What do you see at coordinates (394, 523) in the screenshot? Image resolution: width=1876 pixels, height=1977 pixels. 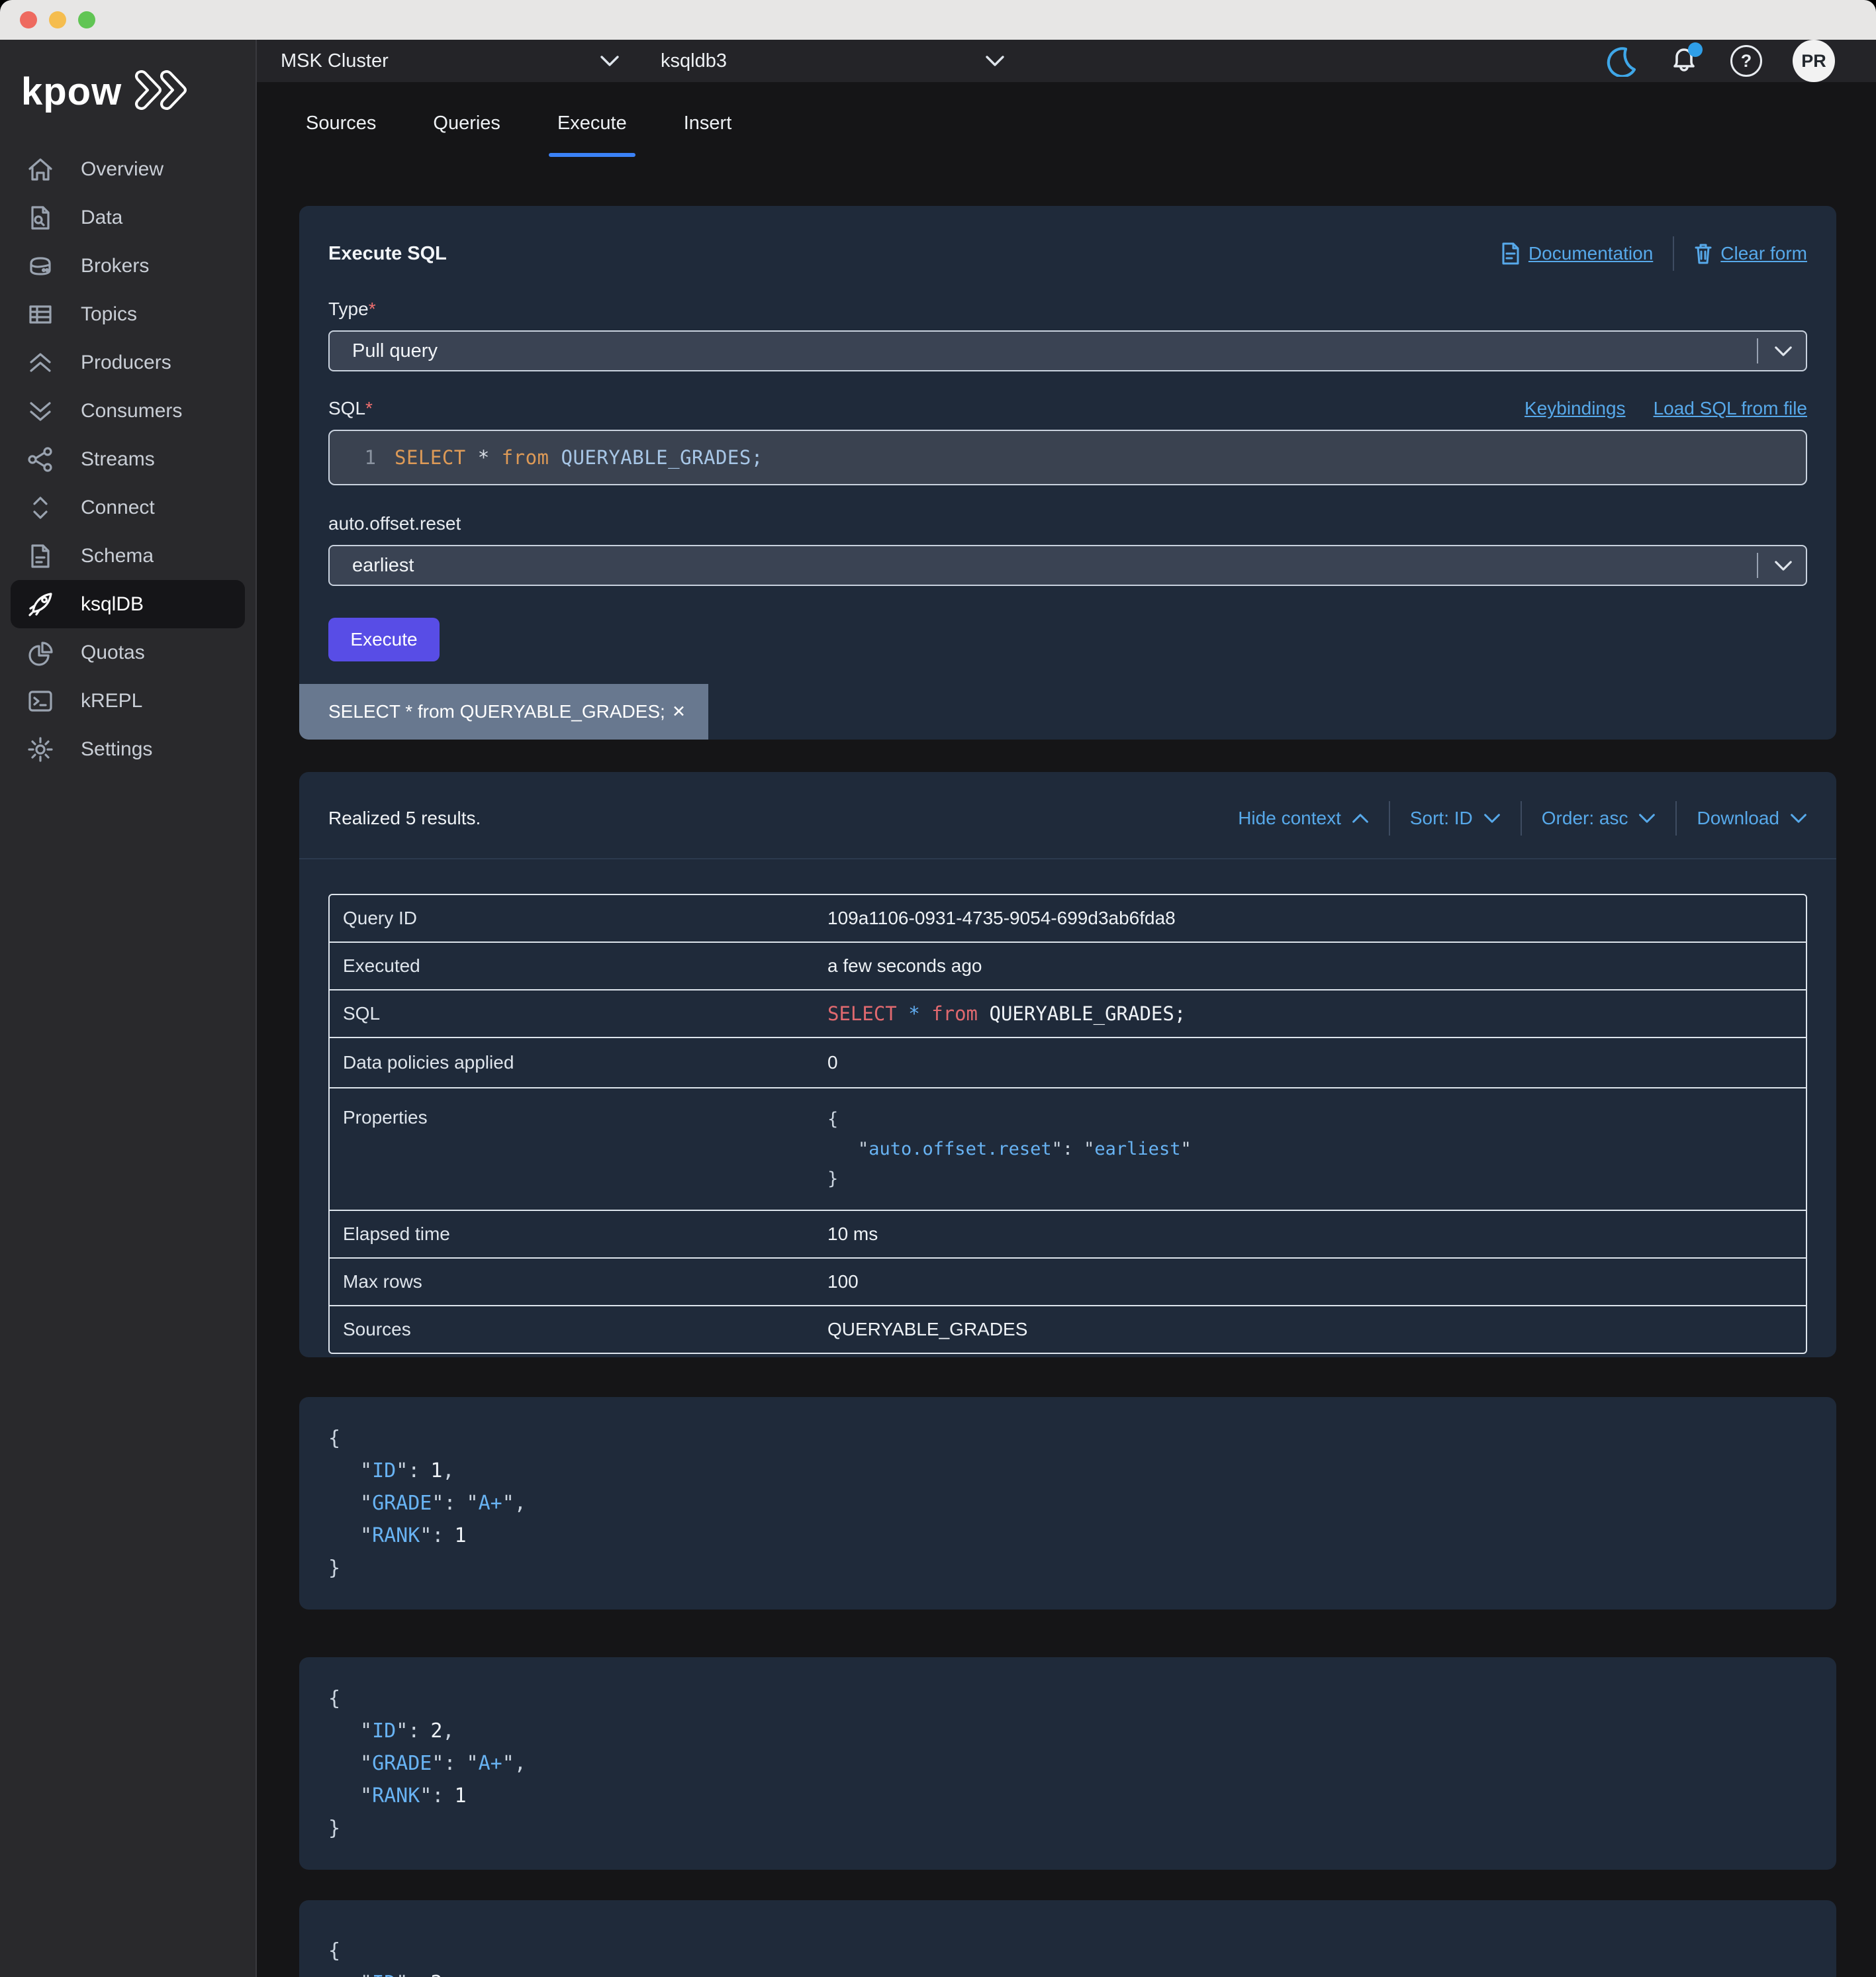 I see `offset-field-label: auto.offset.reset` at bounding box center [394, 523].